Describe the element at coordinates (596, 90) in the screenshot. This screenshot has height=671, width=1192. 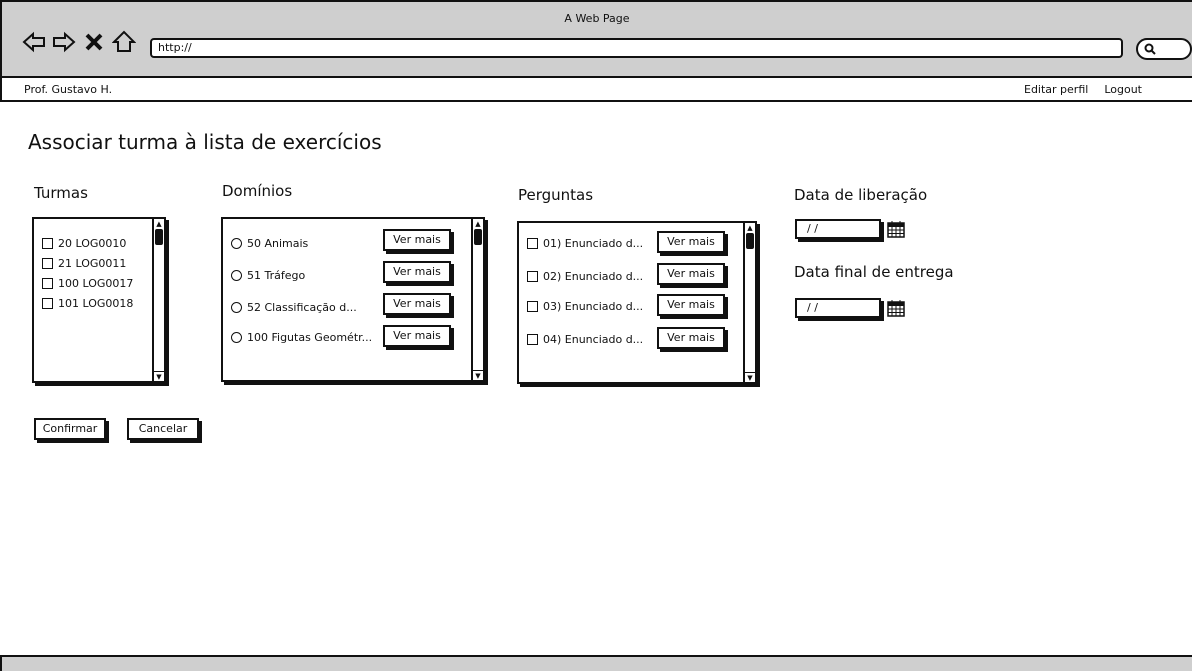
I see `user-bar: Prof. Gustavo H. Editar perfil Logout` at that location.